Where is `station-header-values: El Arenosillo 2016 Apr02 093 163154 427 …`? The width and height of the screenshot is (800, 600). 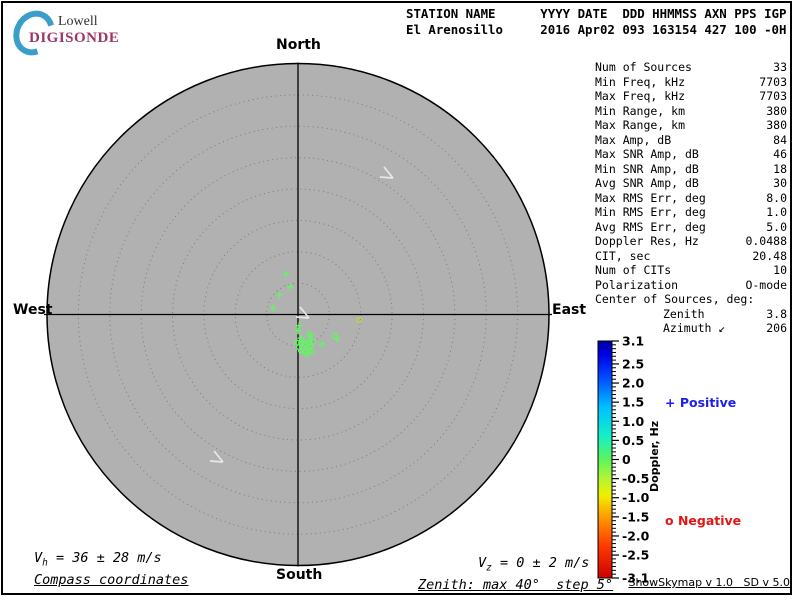 station-header-values: El Arenosillo 2016 Apr02 093 163154 427 … is located at coordinates (596, 29).